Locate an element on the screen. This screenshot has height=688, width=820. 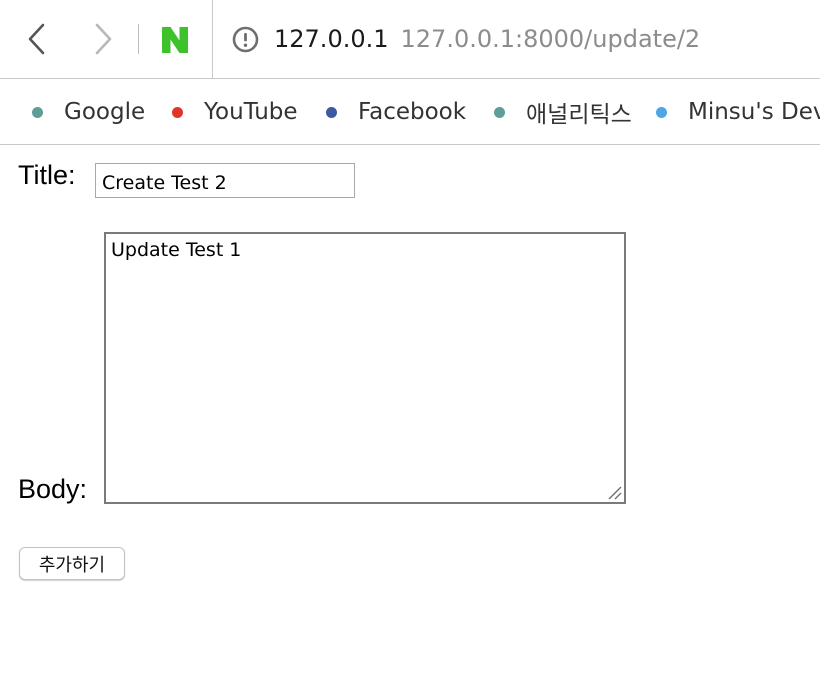
bookmark-minsus-dev: Minsu's Dev is located at coordinates (738, 112).